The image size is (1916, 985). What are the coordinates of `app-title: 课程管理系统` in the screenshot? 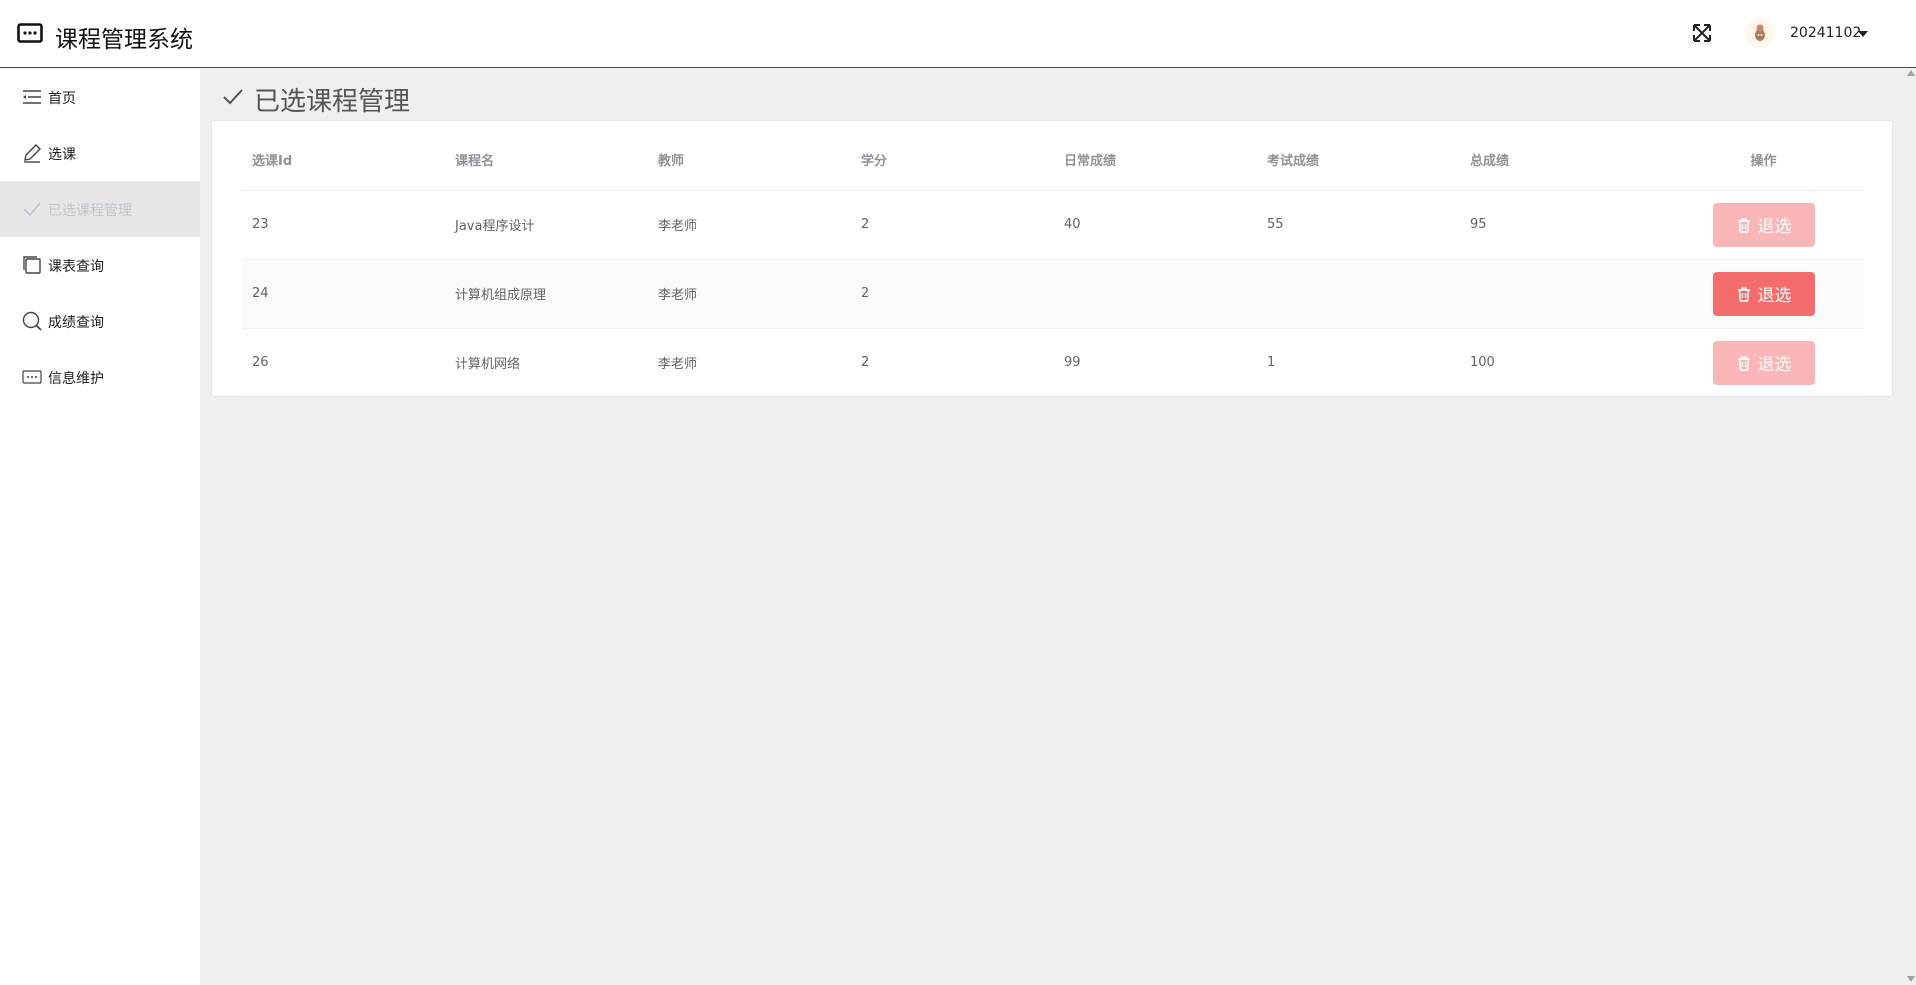 It's located at (124, 40).